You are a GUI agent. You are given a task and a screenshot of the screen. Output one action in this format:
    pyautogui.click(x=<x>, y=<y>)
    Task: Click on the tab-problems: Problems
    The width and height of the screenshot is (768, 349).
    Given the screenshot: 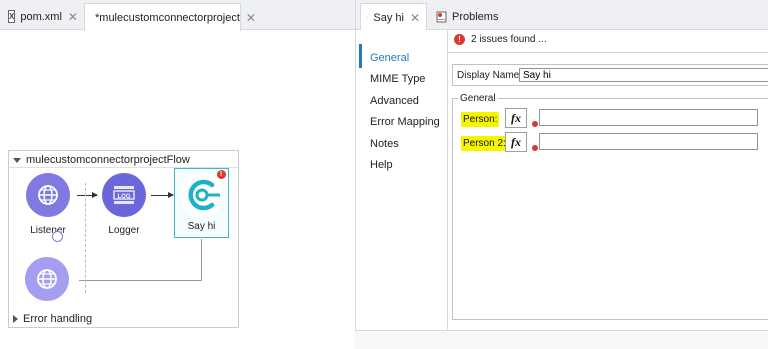 What is the action you would take?
    pyautogui.click(x=469, y=16)
    